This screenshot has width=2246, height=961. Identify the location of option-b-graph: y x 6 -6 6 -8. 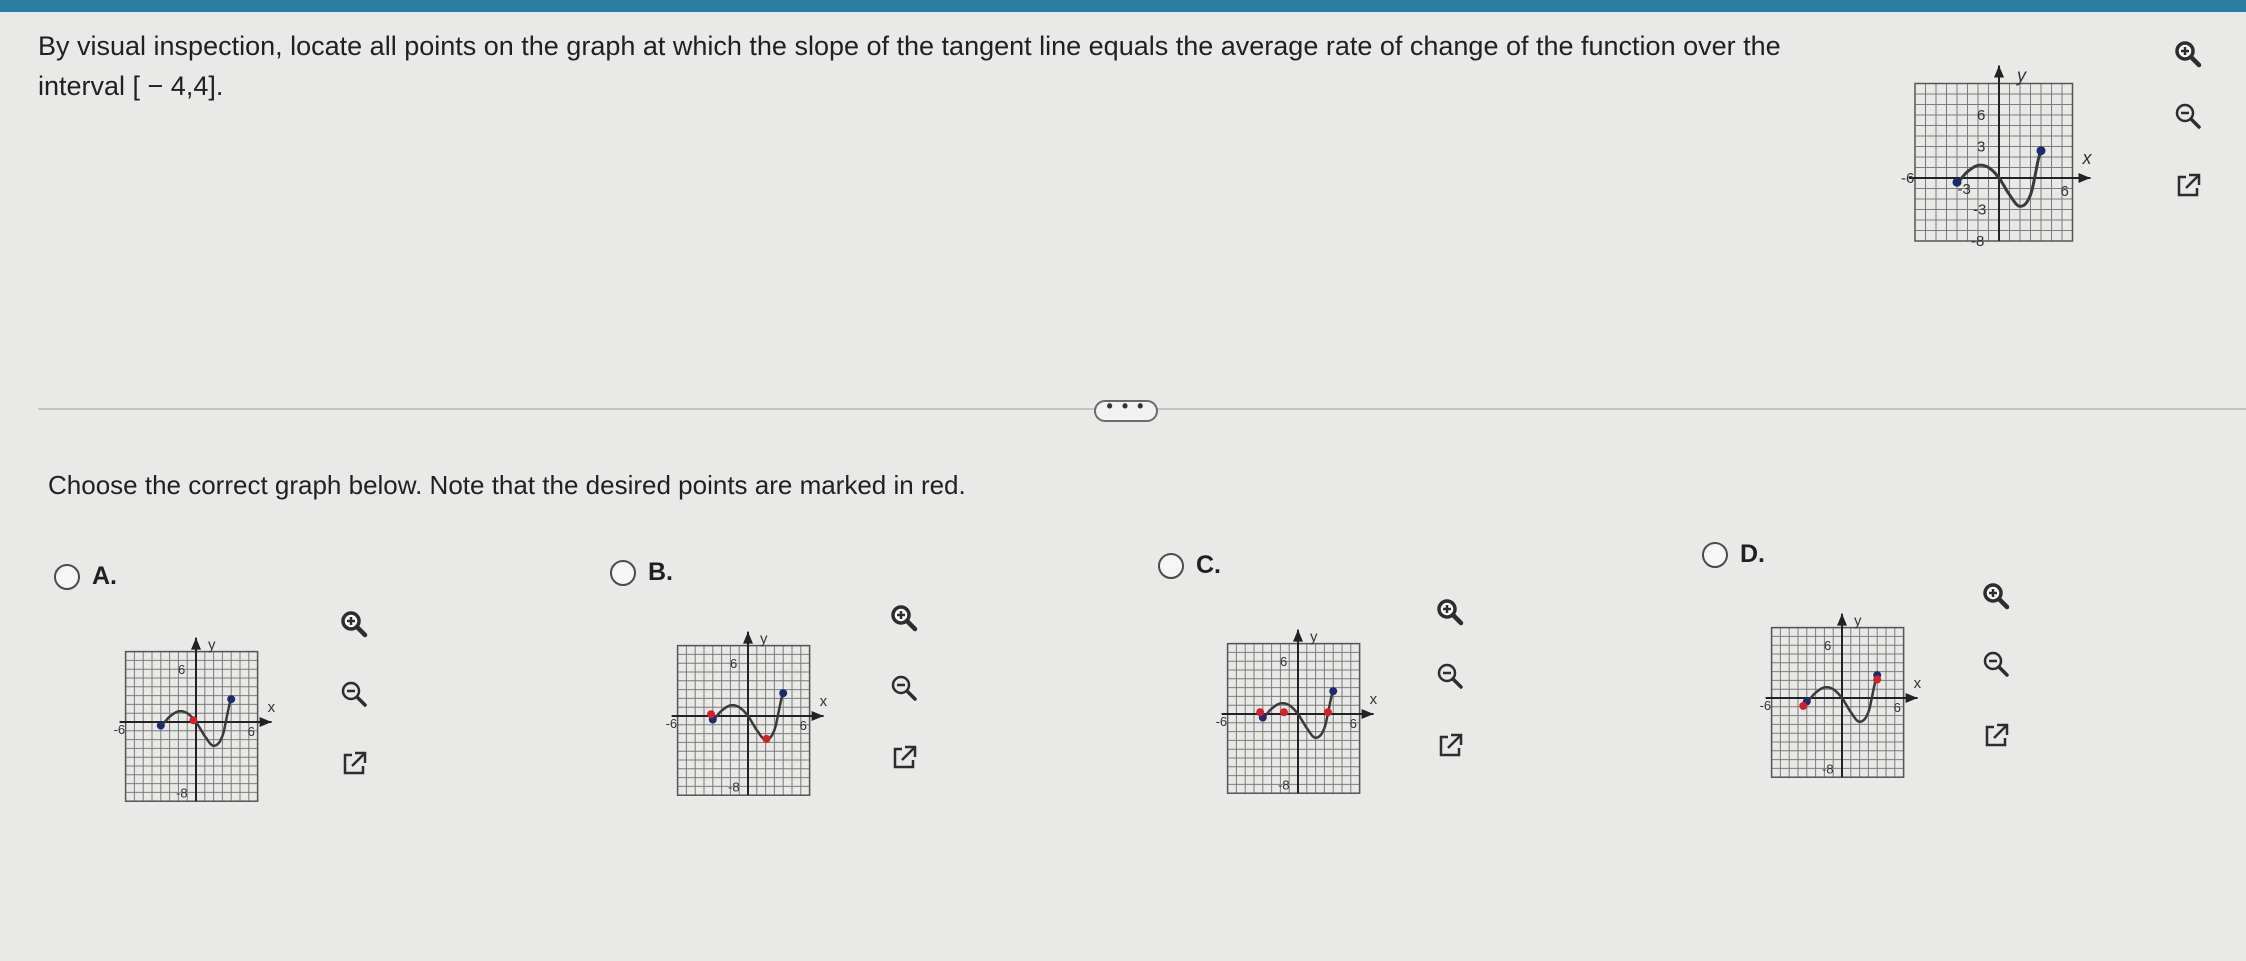
(756, 708).